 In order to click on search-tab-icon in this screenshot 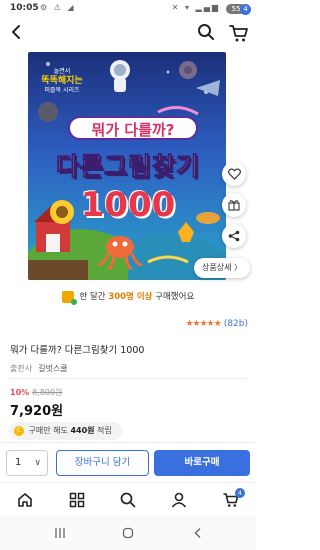, I will do `click(128, 500)`.